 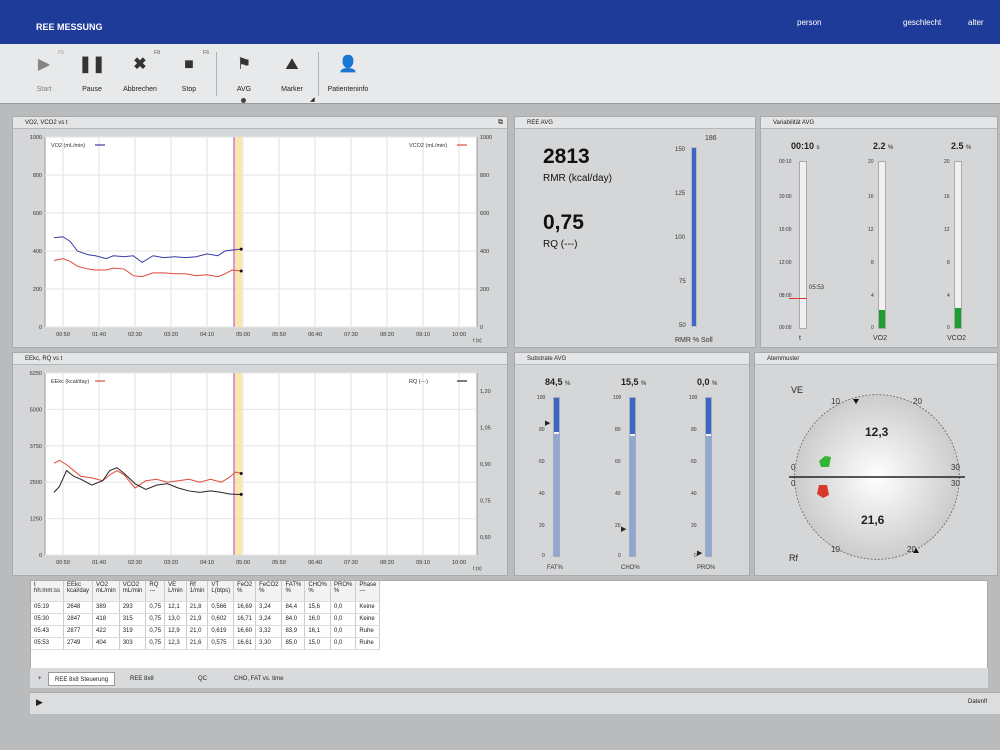 What do you see at coordinates (315, 563) in the screenshot?
I see `x-tick-label: 06:40` at bounding box center [315, 563].